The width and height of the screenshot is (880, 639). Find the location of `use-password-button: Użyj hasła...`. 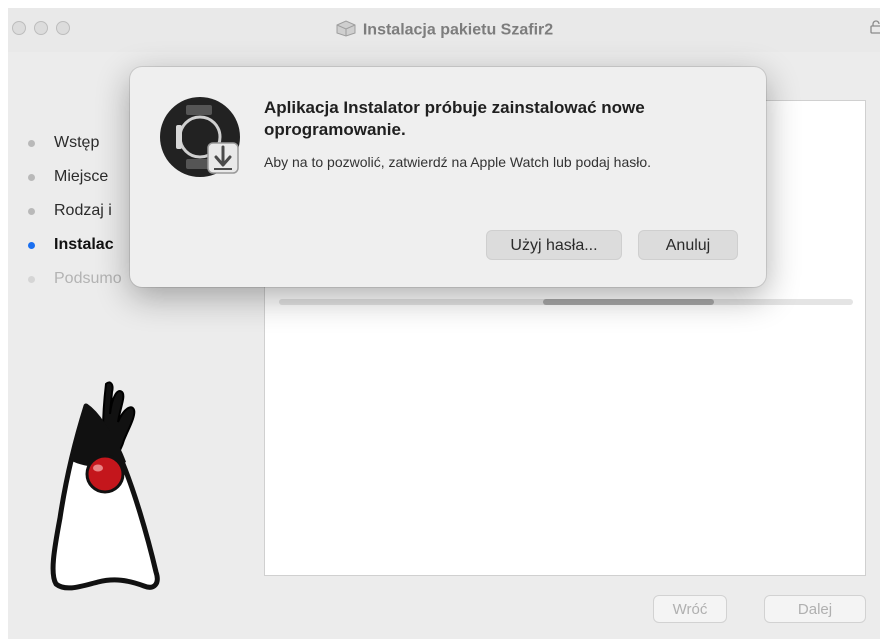

use-password-button: Użyj hasła... is located at coordinates (554, 245).